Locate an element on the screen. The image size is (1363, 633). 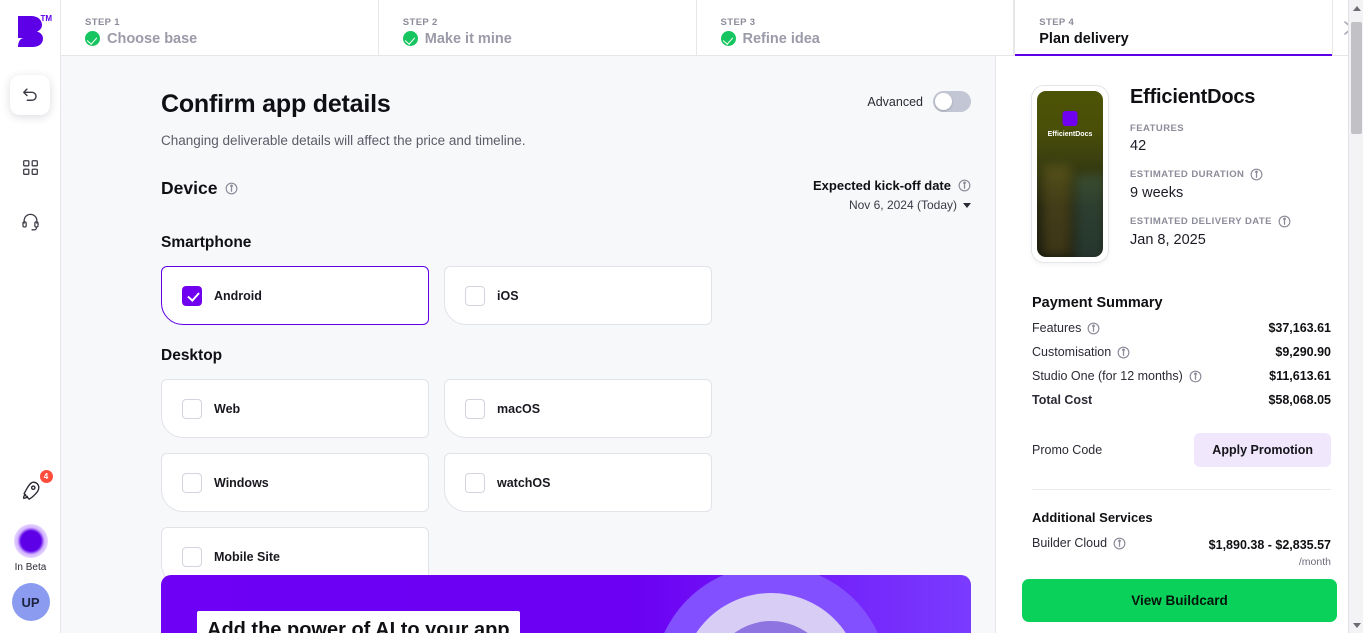
ai-promo-headline: Add the power of AI to your app is located at coordinates (358, 622).